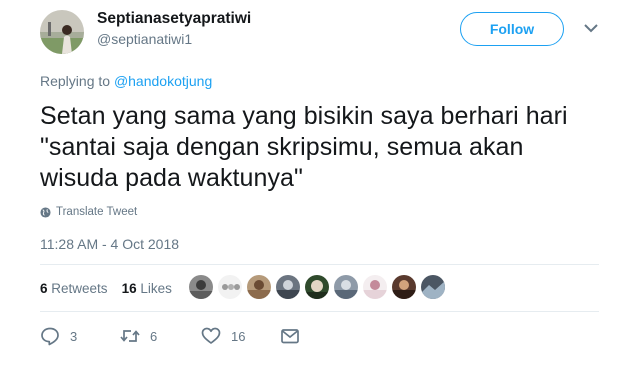 This screenshot has width=639, height=369. Describe the element at coordinates (512, 29) in the screenshot. I see `follow-button: Follow` at that location.